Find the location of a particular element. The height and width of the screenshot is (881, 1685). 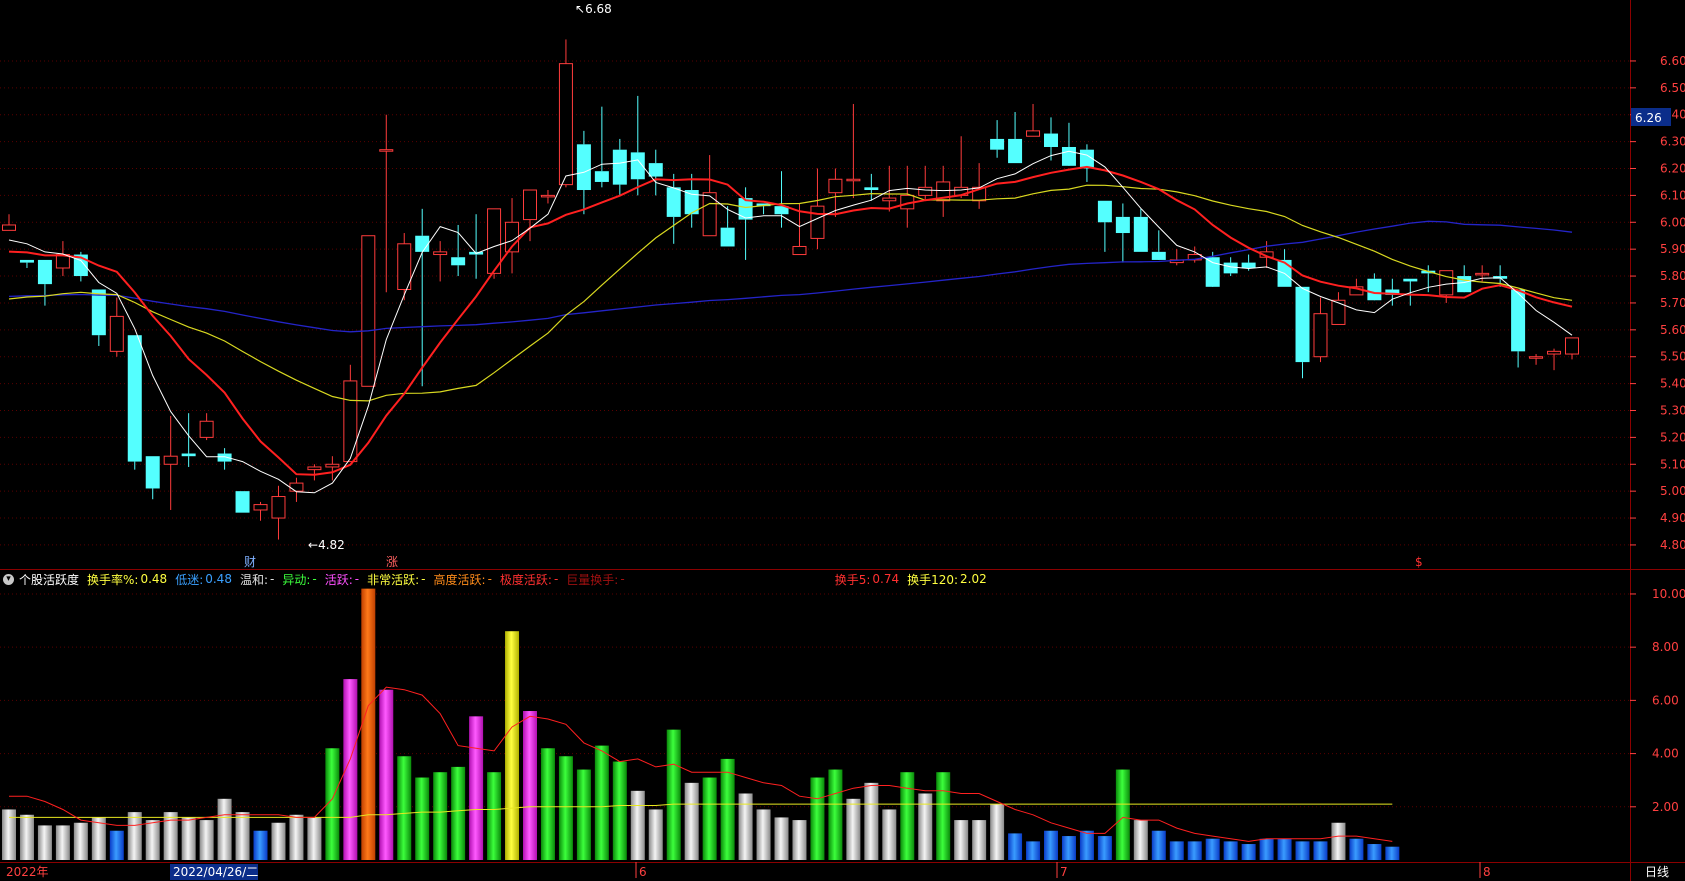

current-price-label: 6.26 is located at coordinates (1648, 118).